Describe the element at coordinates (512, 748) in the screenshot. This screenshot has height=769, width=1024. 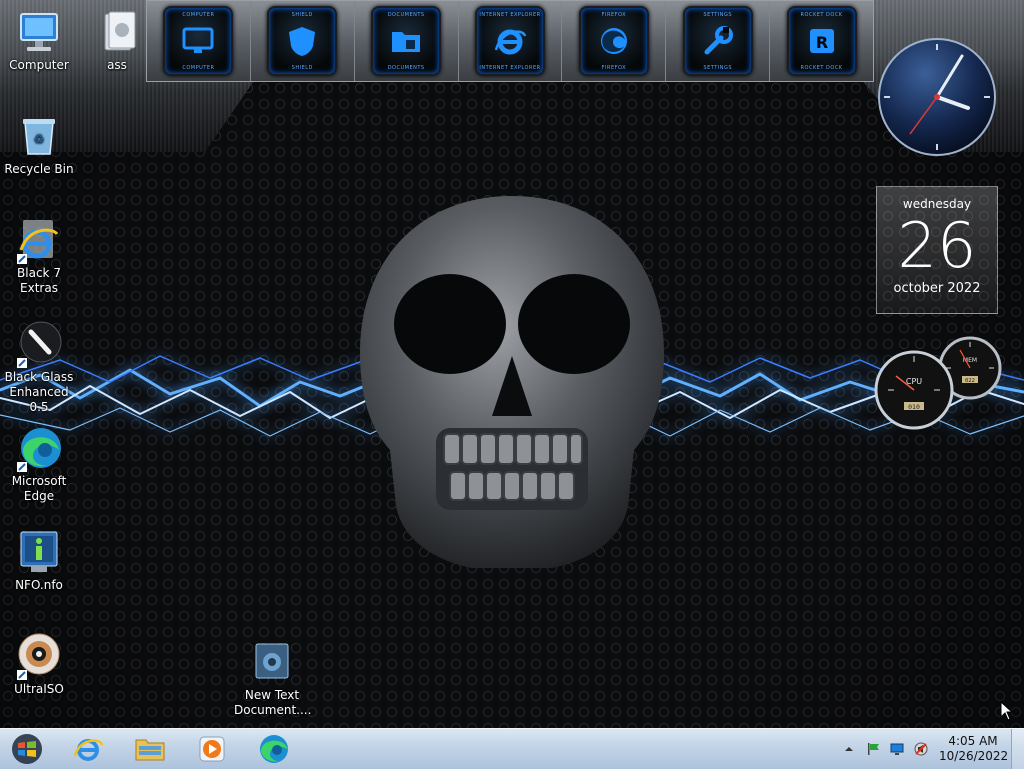
I see `taskbar: 4:05 AM 10/26/2022` at that location.